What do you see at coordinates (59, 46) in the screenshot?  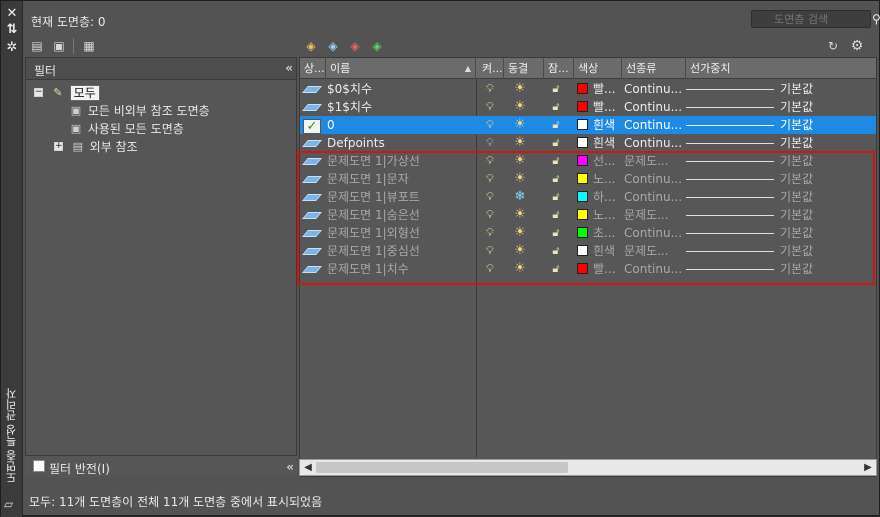 I see `new-group-filter-icon: ▣` at bounding box center [59, 46].